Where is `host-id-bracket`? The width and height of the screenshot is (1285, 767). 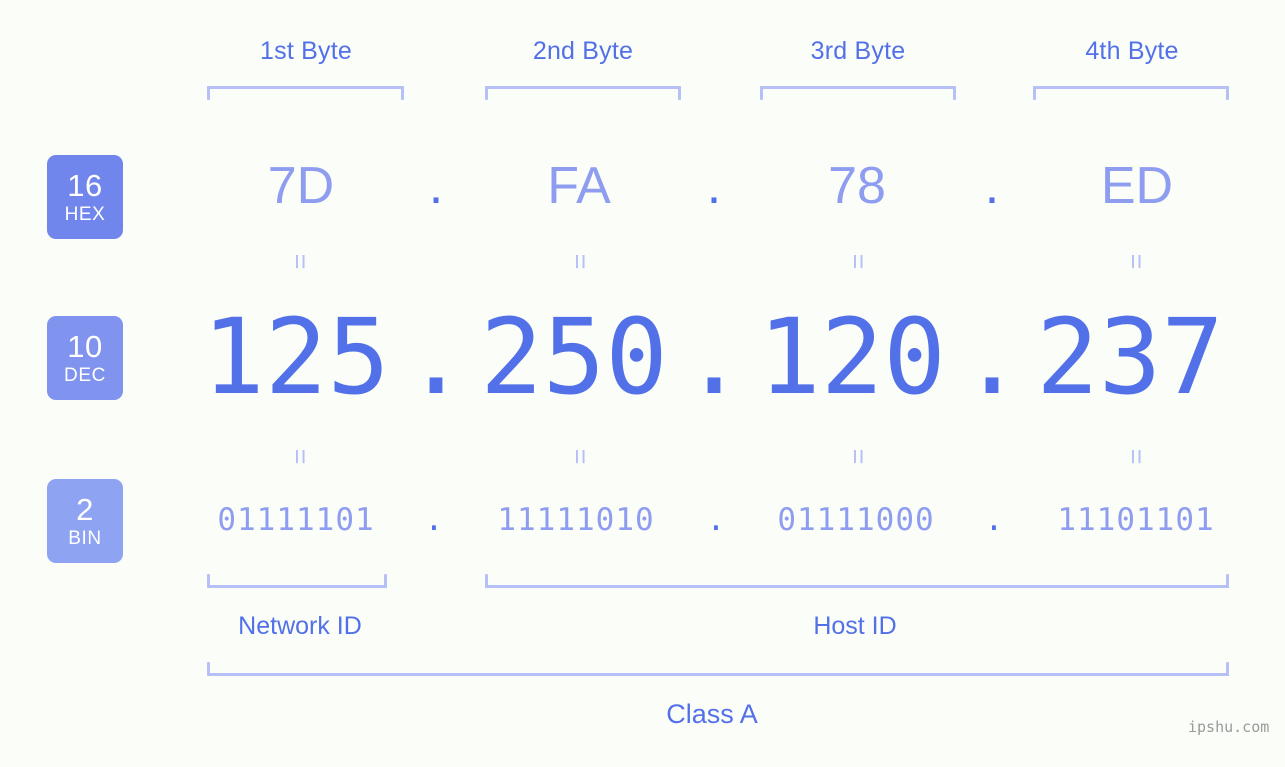 host-id-bracket is located at coordinates (857, 579).